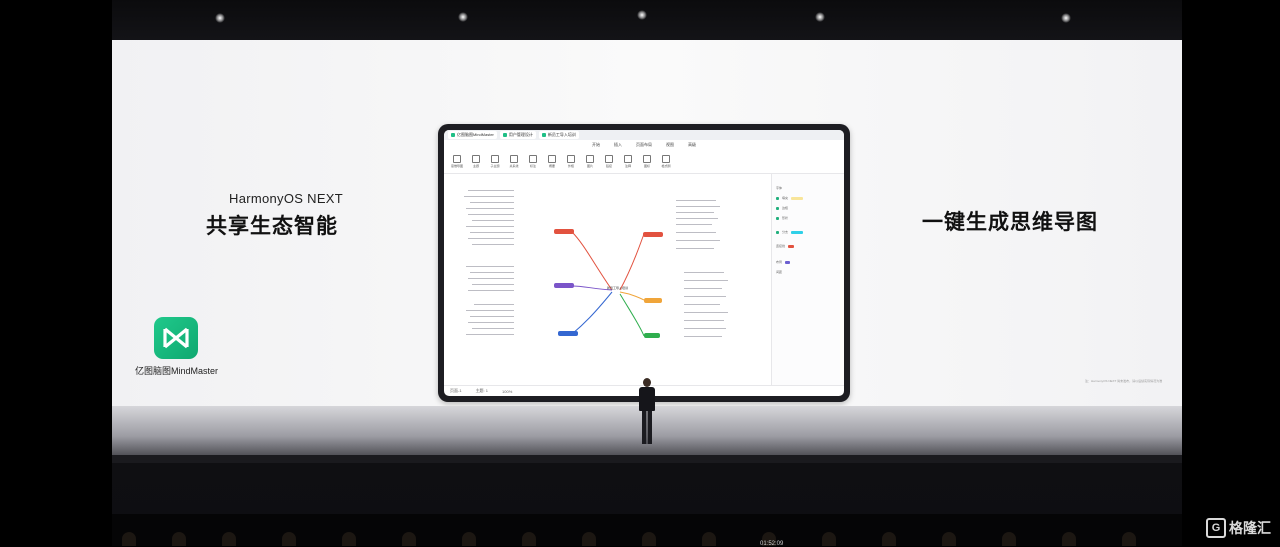 This screenshot has height=547, width=1280. Describe the element at coordinates (472, 135) in the screenshot. I see `document-tab: 亿图脑图MindMaster` at that location.